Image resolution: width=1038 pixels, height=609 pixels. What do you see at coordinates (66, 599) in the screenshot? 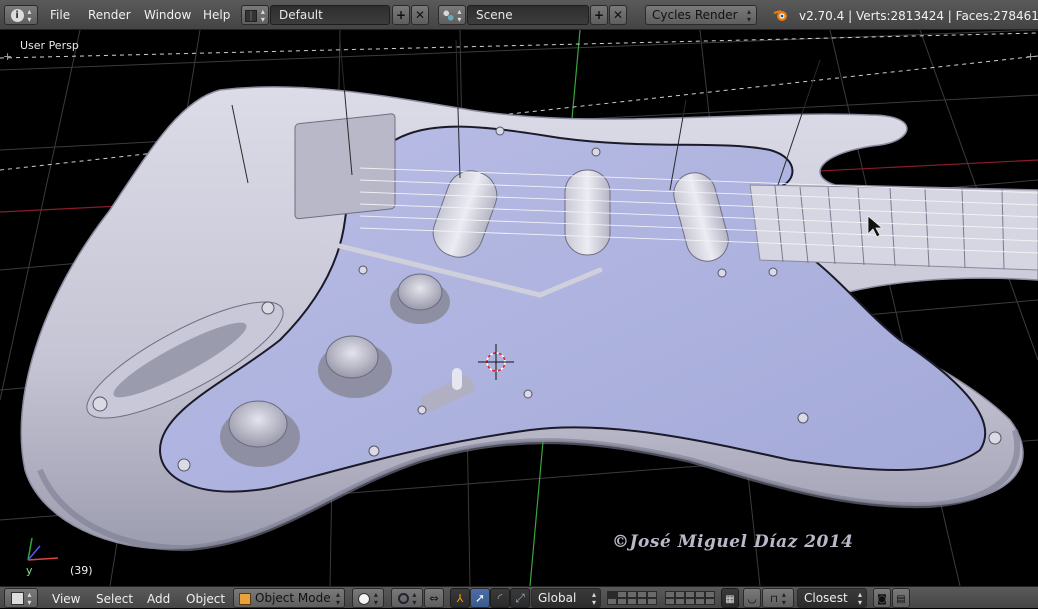
I see `menu-view: View` at bounding box center [66, 599].